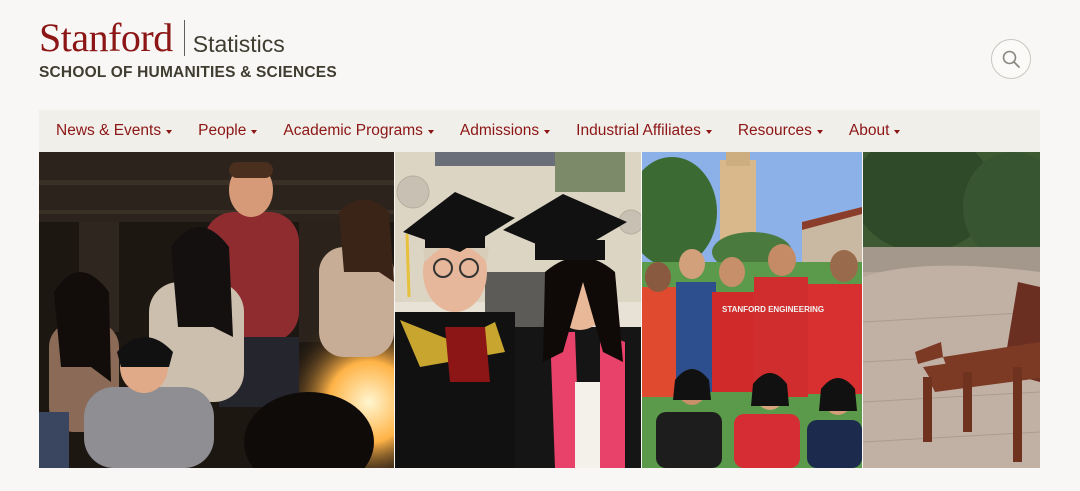 The image size is (1080, 491). What do you see at coordinates (353, 130) in the screenshot?
I see `nav-label: Academic Programs` at bounding box center [353, 130].